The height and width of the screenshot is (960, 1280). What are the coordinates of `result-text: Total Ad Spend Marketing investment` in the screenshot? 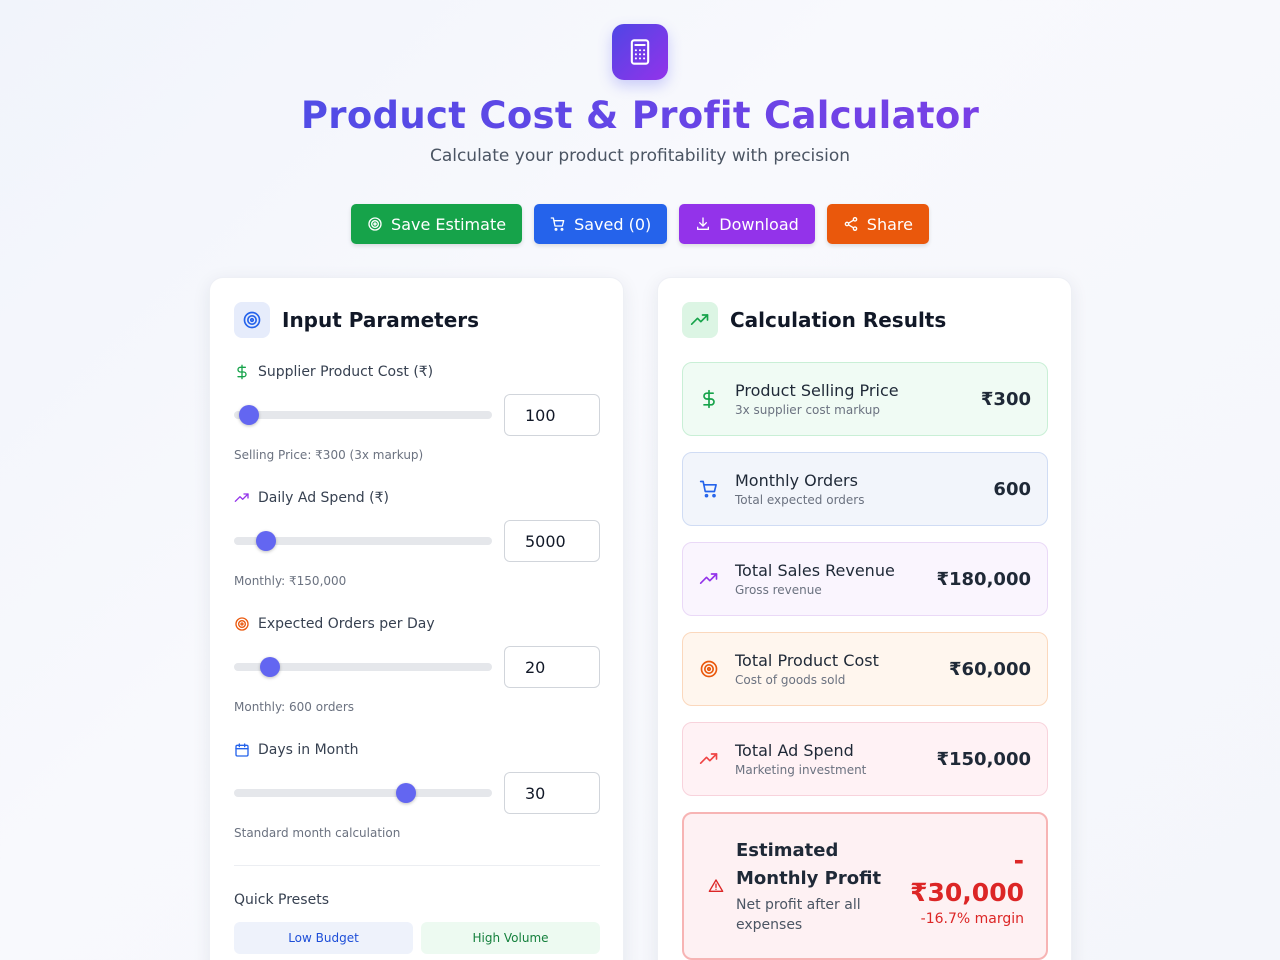 It's located at (835, 759).